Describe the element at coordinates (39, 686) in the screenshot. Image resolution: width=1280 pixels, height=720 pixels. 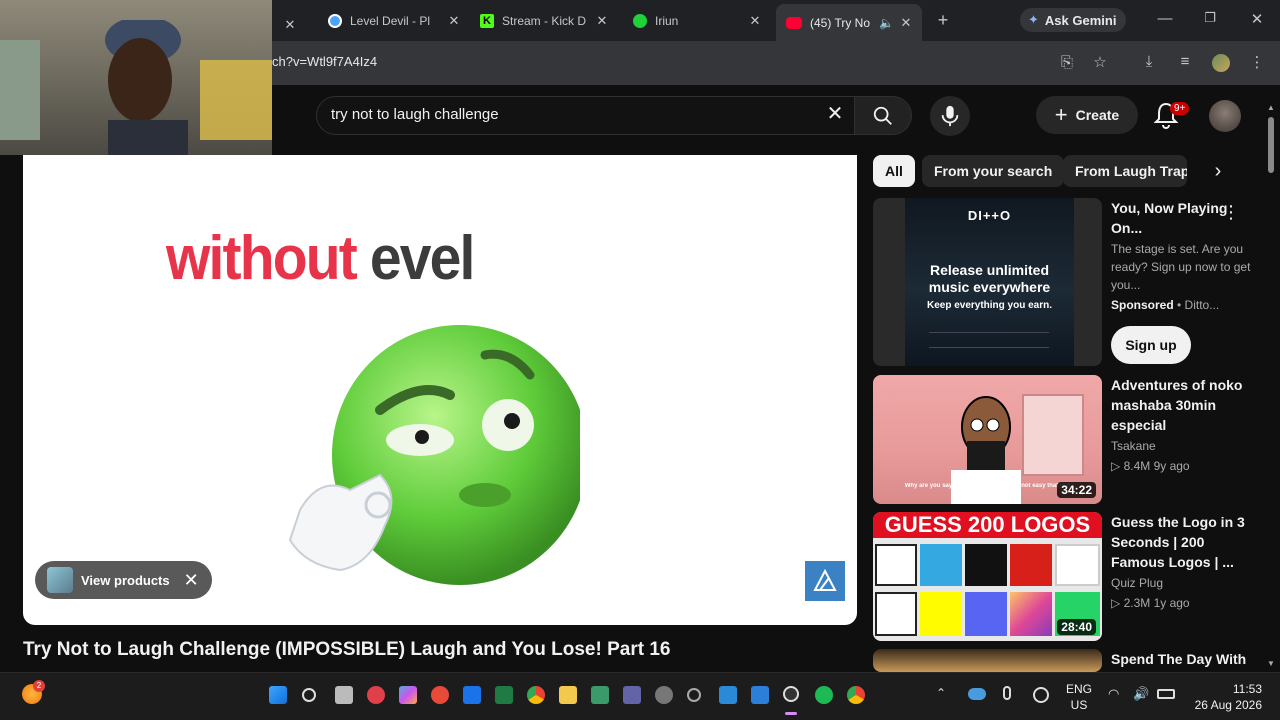
I see `weather-badge: 2` at that location.